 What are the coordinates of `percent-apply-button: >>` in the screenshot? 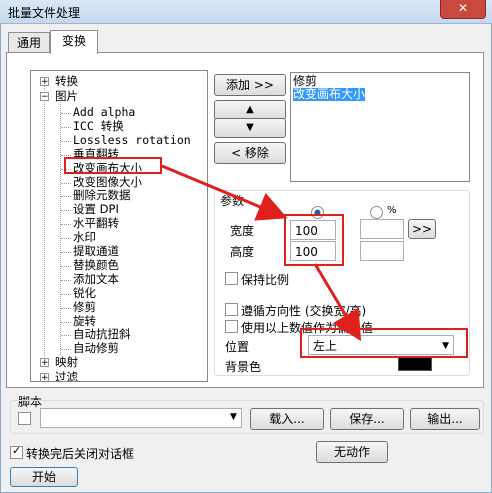 It's located at (422, 229).